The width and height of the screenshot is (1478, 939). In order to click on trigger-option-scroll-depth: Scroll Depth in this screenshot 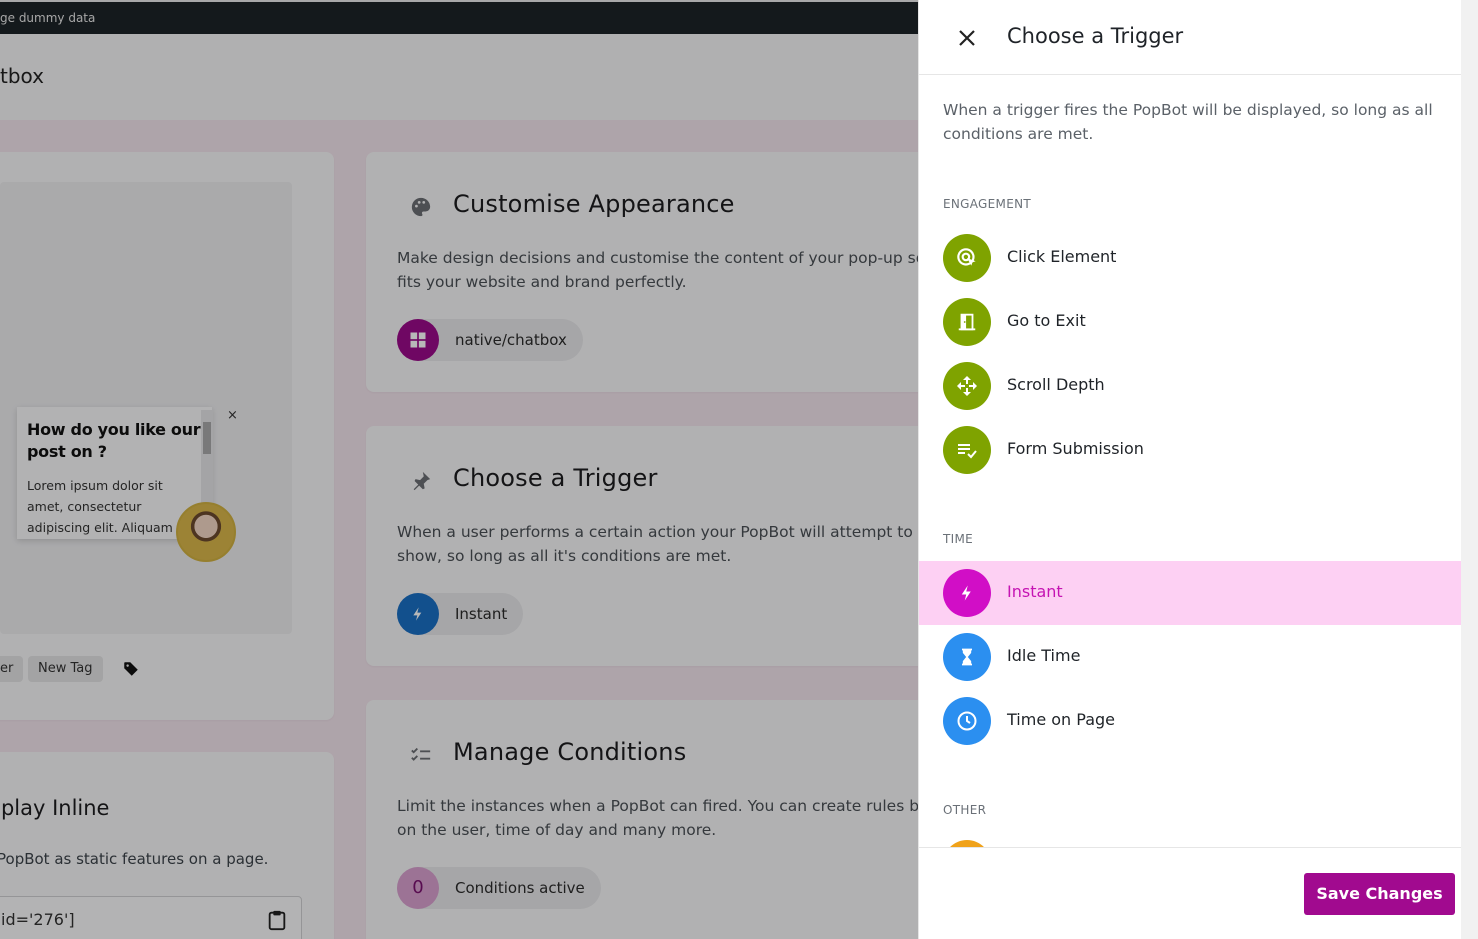, I will do `click(1190, 386)`.